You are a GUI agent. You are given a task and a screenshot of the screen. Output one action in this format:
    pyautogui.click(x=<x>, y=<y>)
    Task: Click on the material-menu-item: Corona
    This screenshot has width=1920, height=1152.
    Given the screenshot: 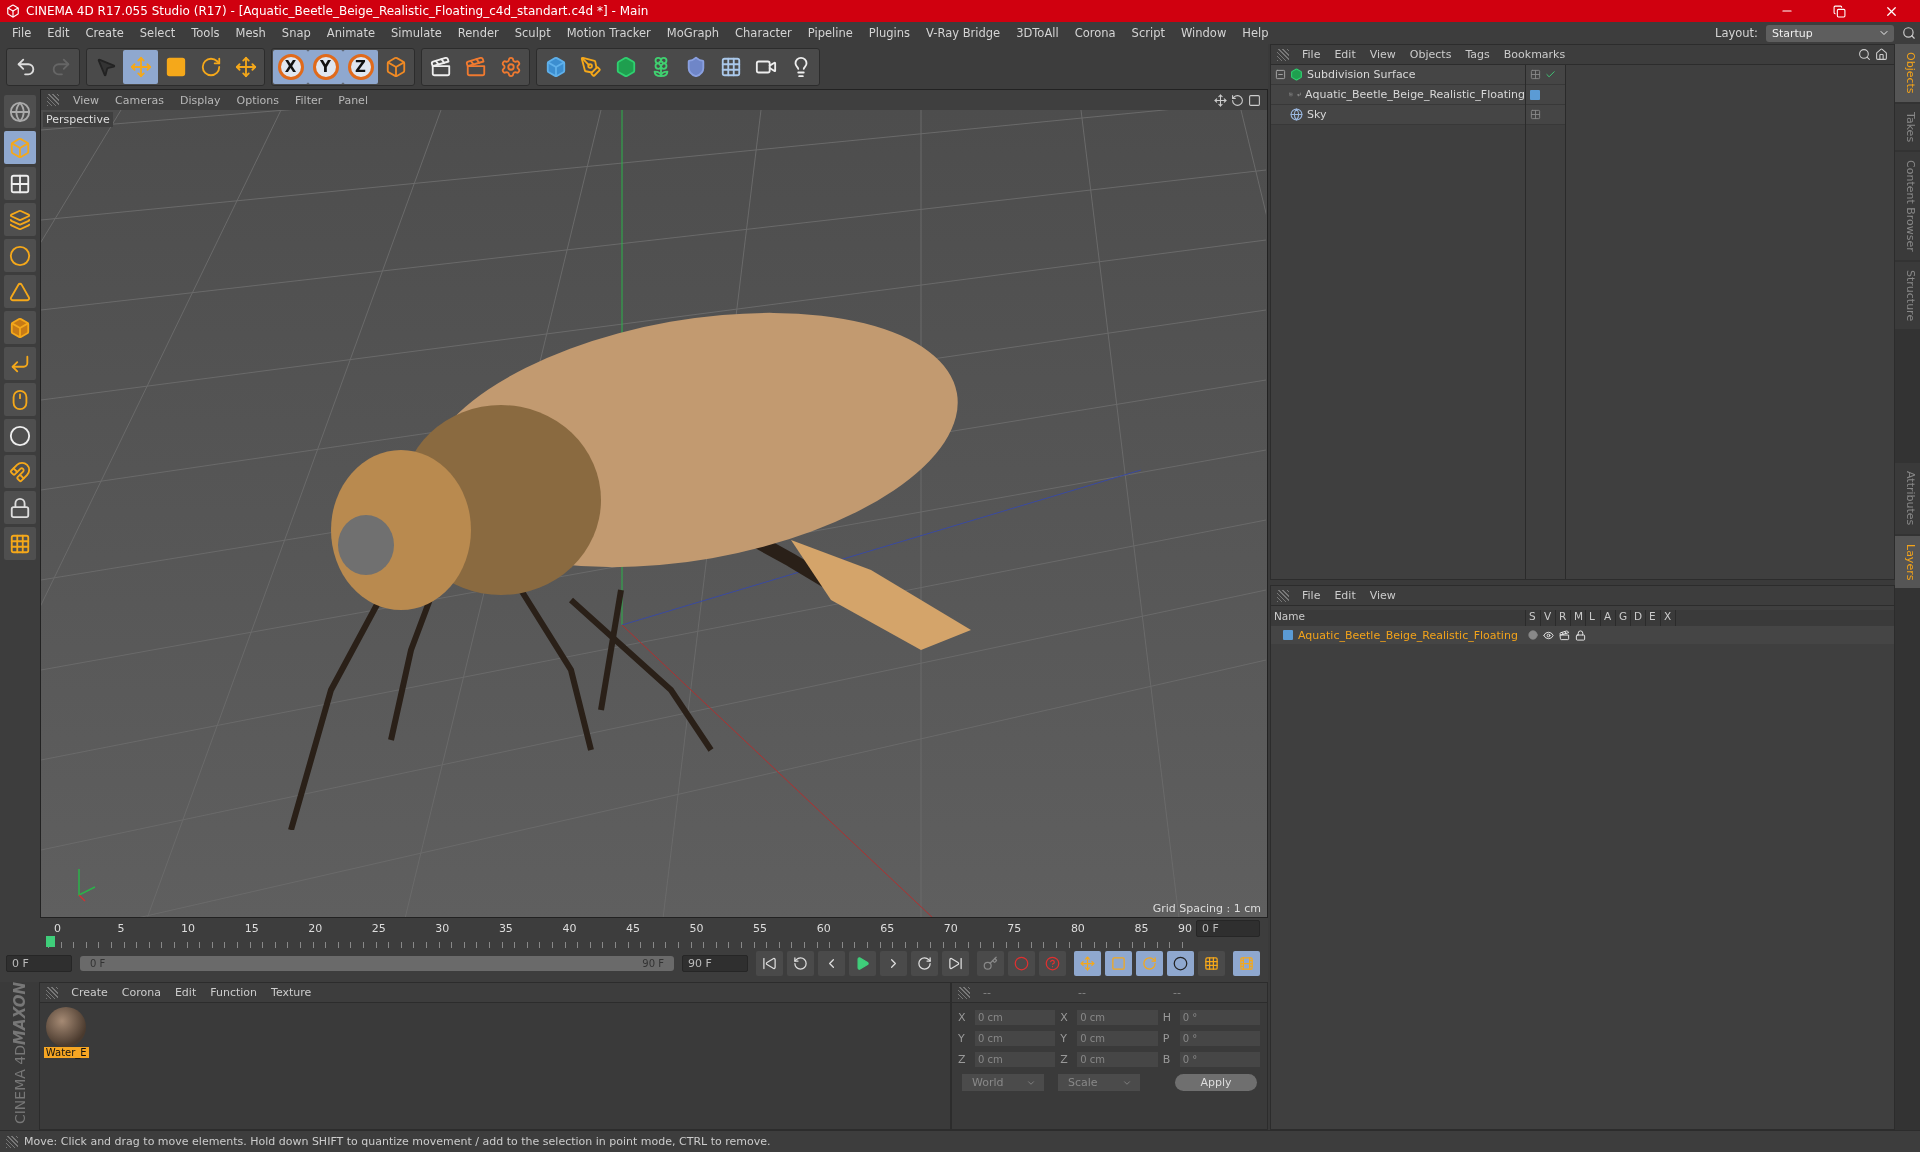 What is the action you would take?
    pyautogui.click(x=141, y=993)
    